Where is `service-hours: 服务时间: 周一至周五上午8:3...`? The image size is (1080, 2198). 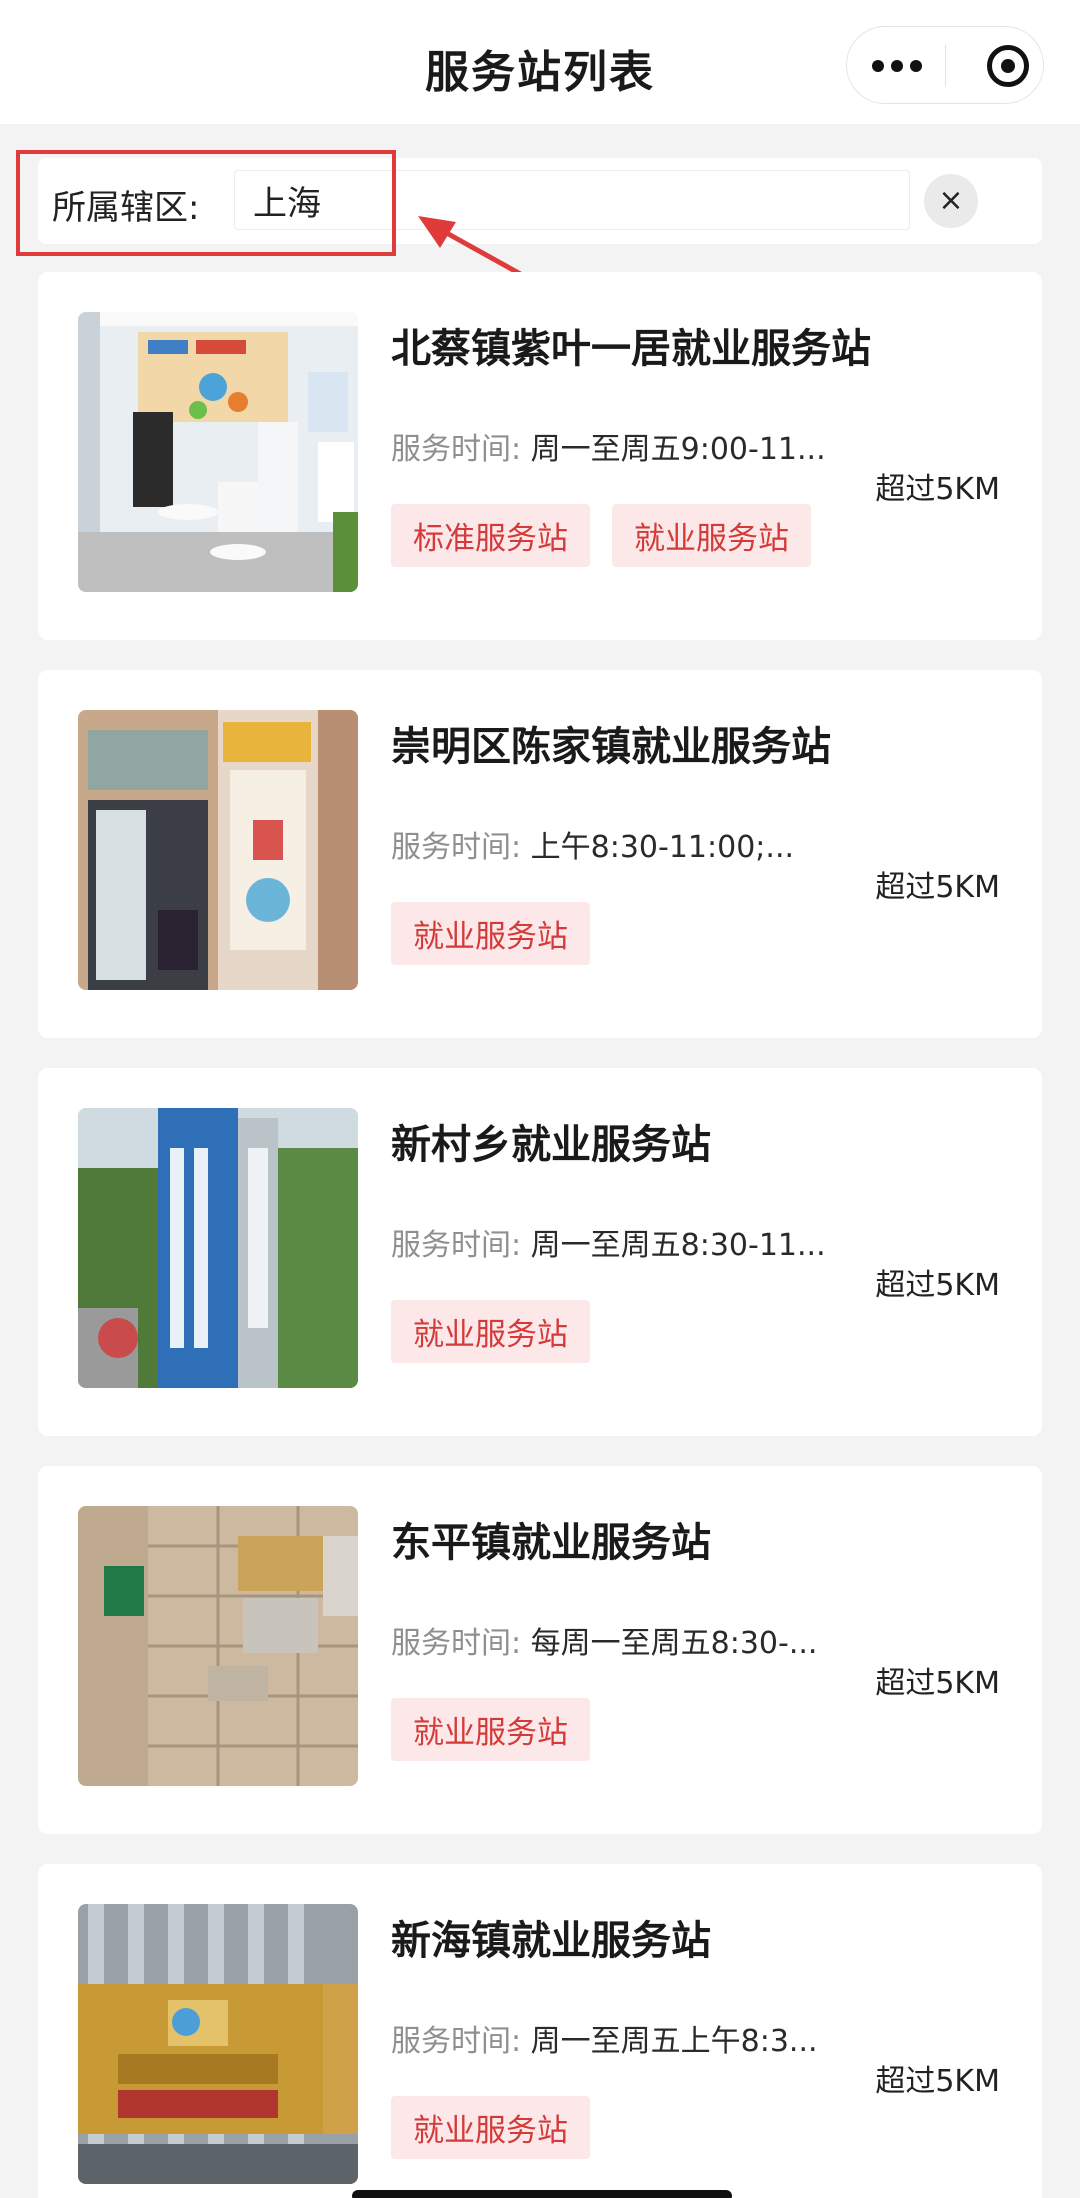 service-hours: 服务时间: 周一至周五上午8:3... is located at coordinates (641, 2038).